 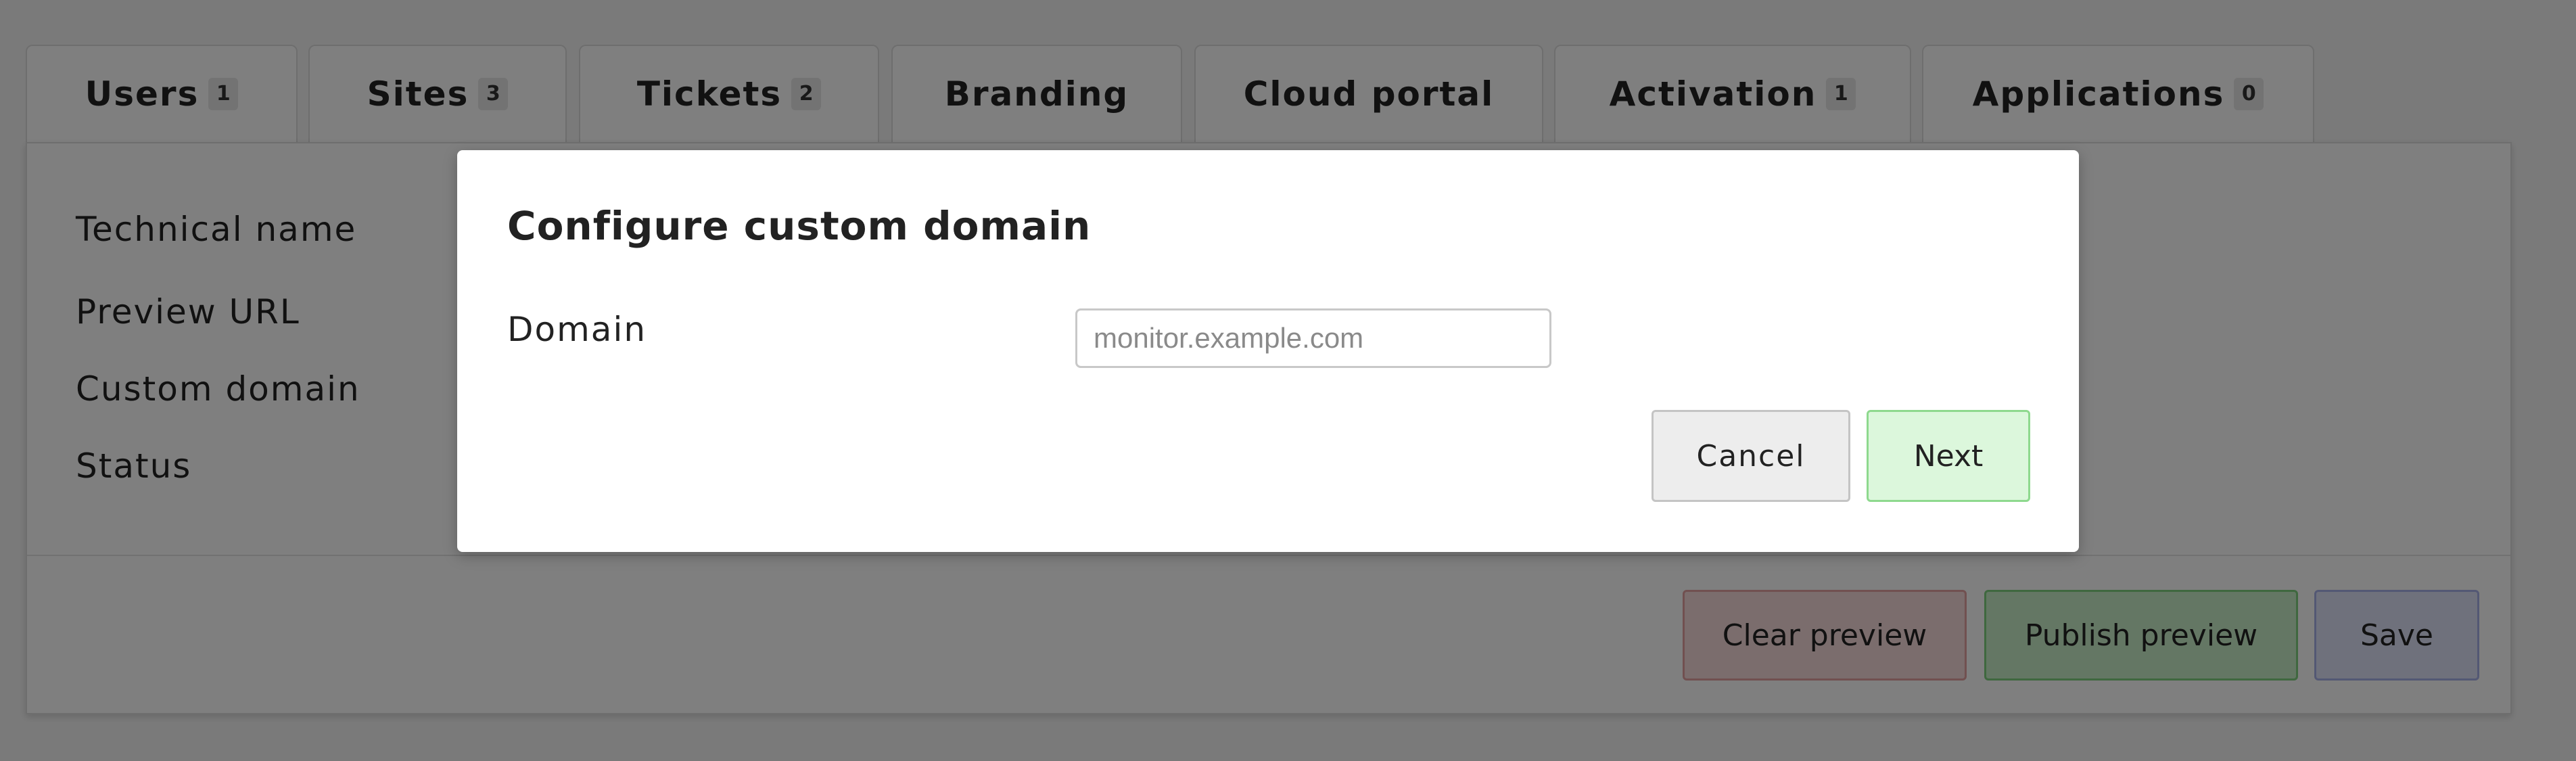 What do you see at coordinates (1948, 456) in the screenshot?
I see `next-button: Next` at bounding box center [1948, 456].